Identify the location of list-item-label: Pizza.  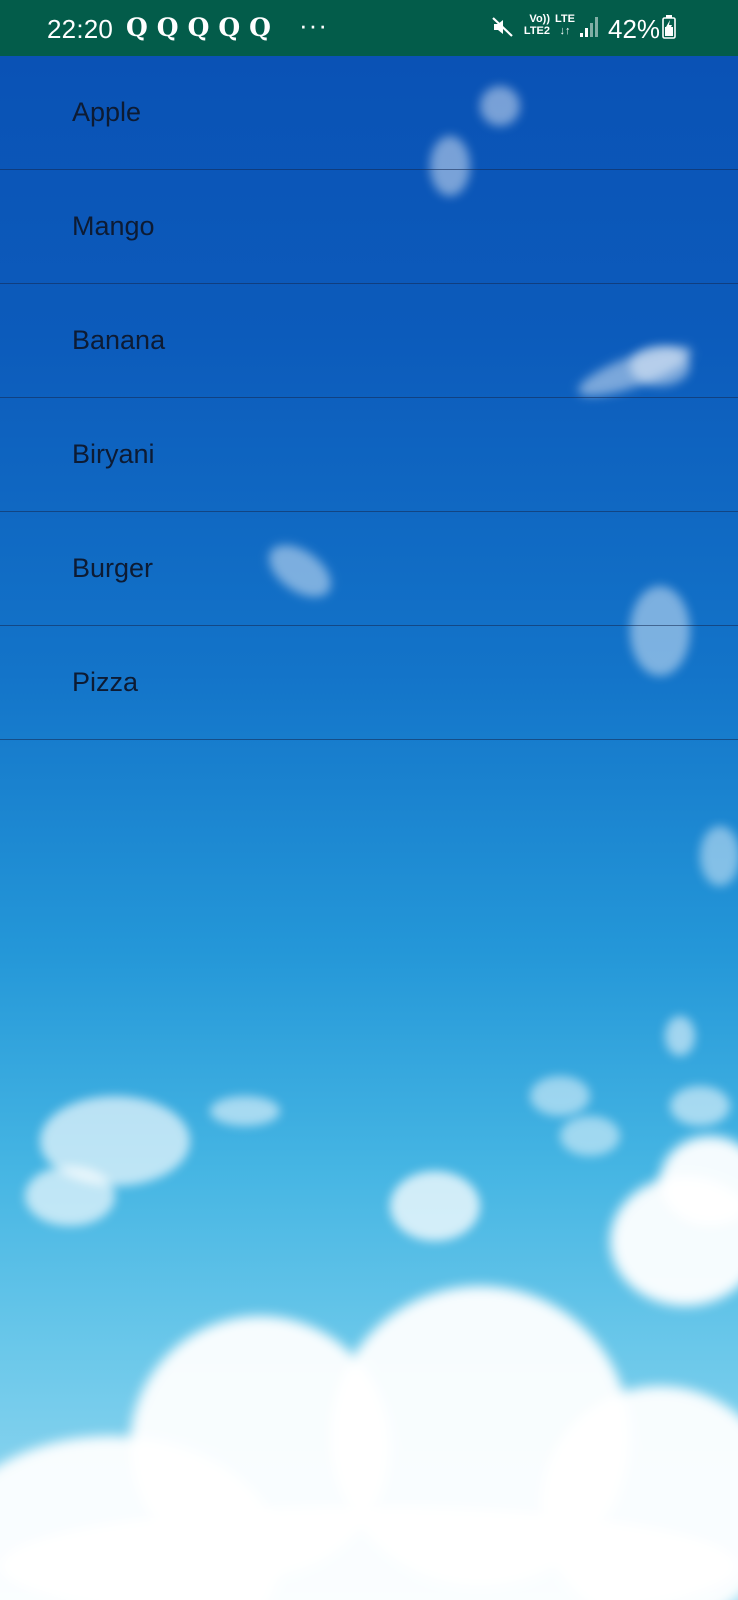
(105, 681).